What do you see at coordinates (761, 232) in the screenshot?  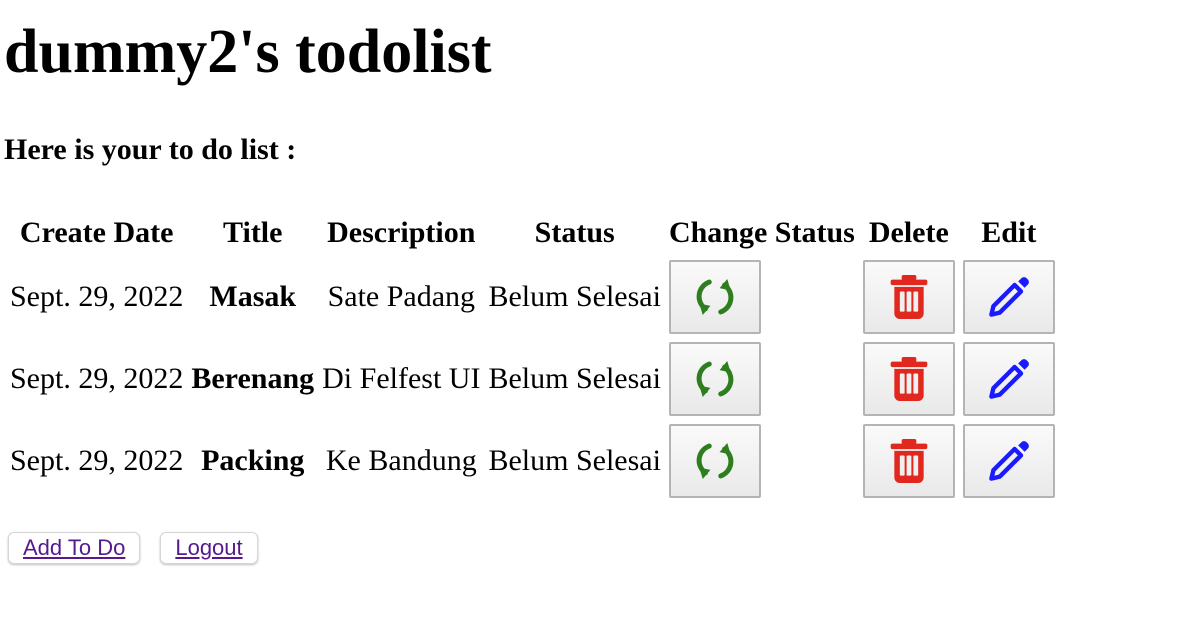 I see `header-change-status: Change Status` at bounding box center [761, 232].